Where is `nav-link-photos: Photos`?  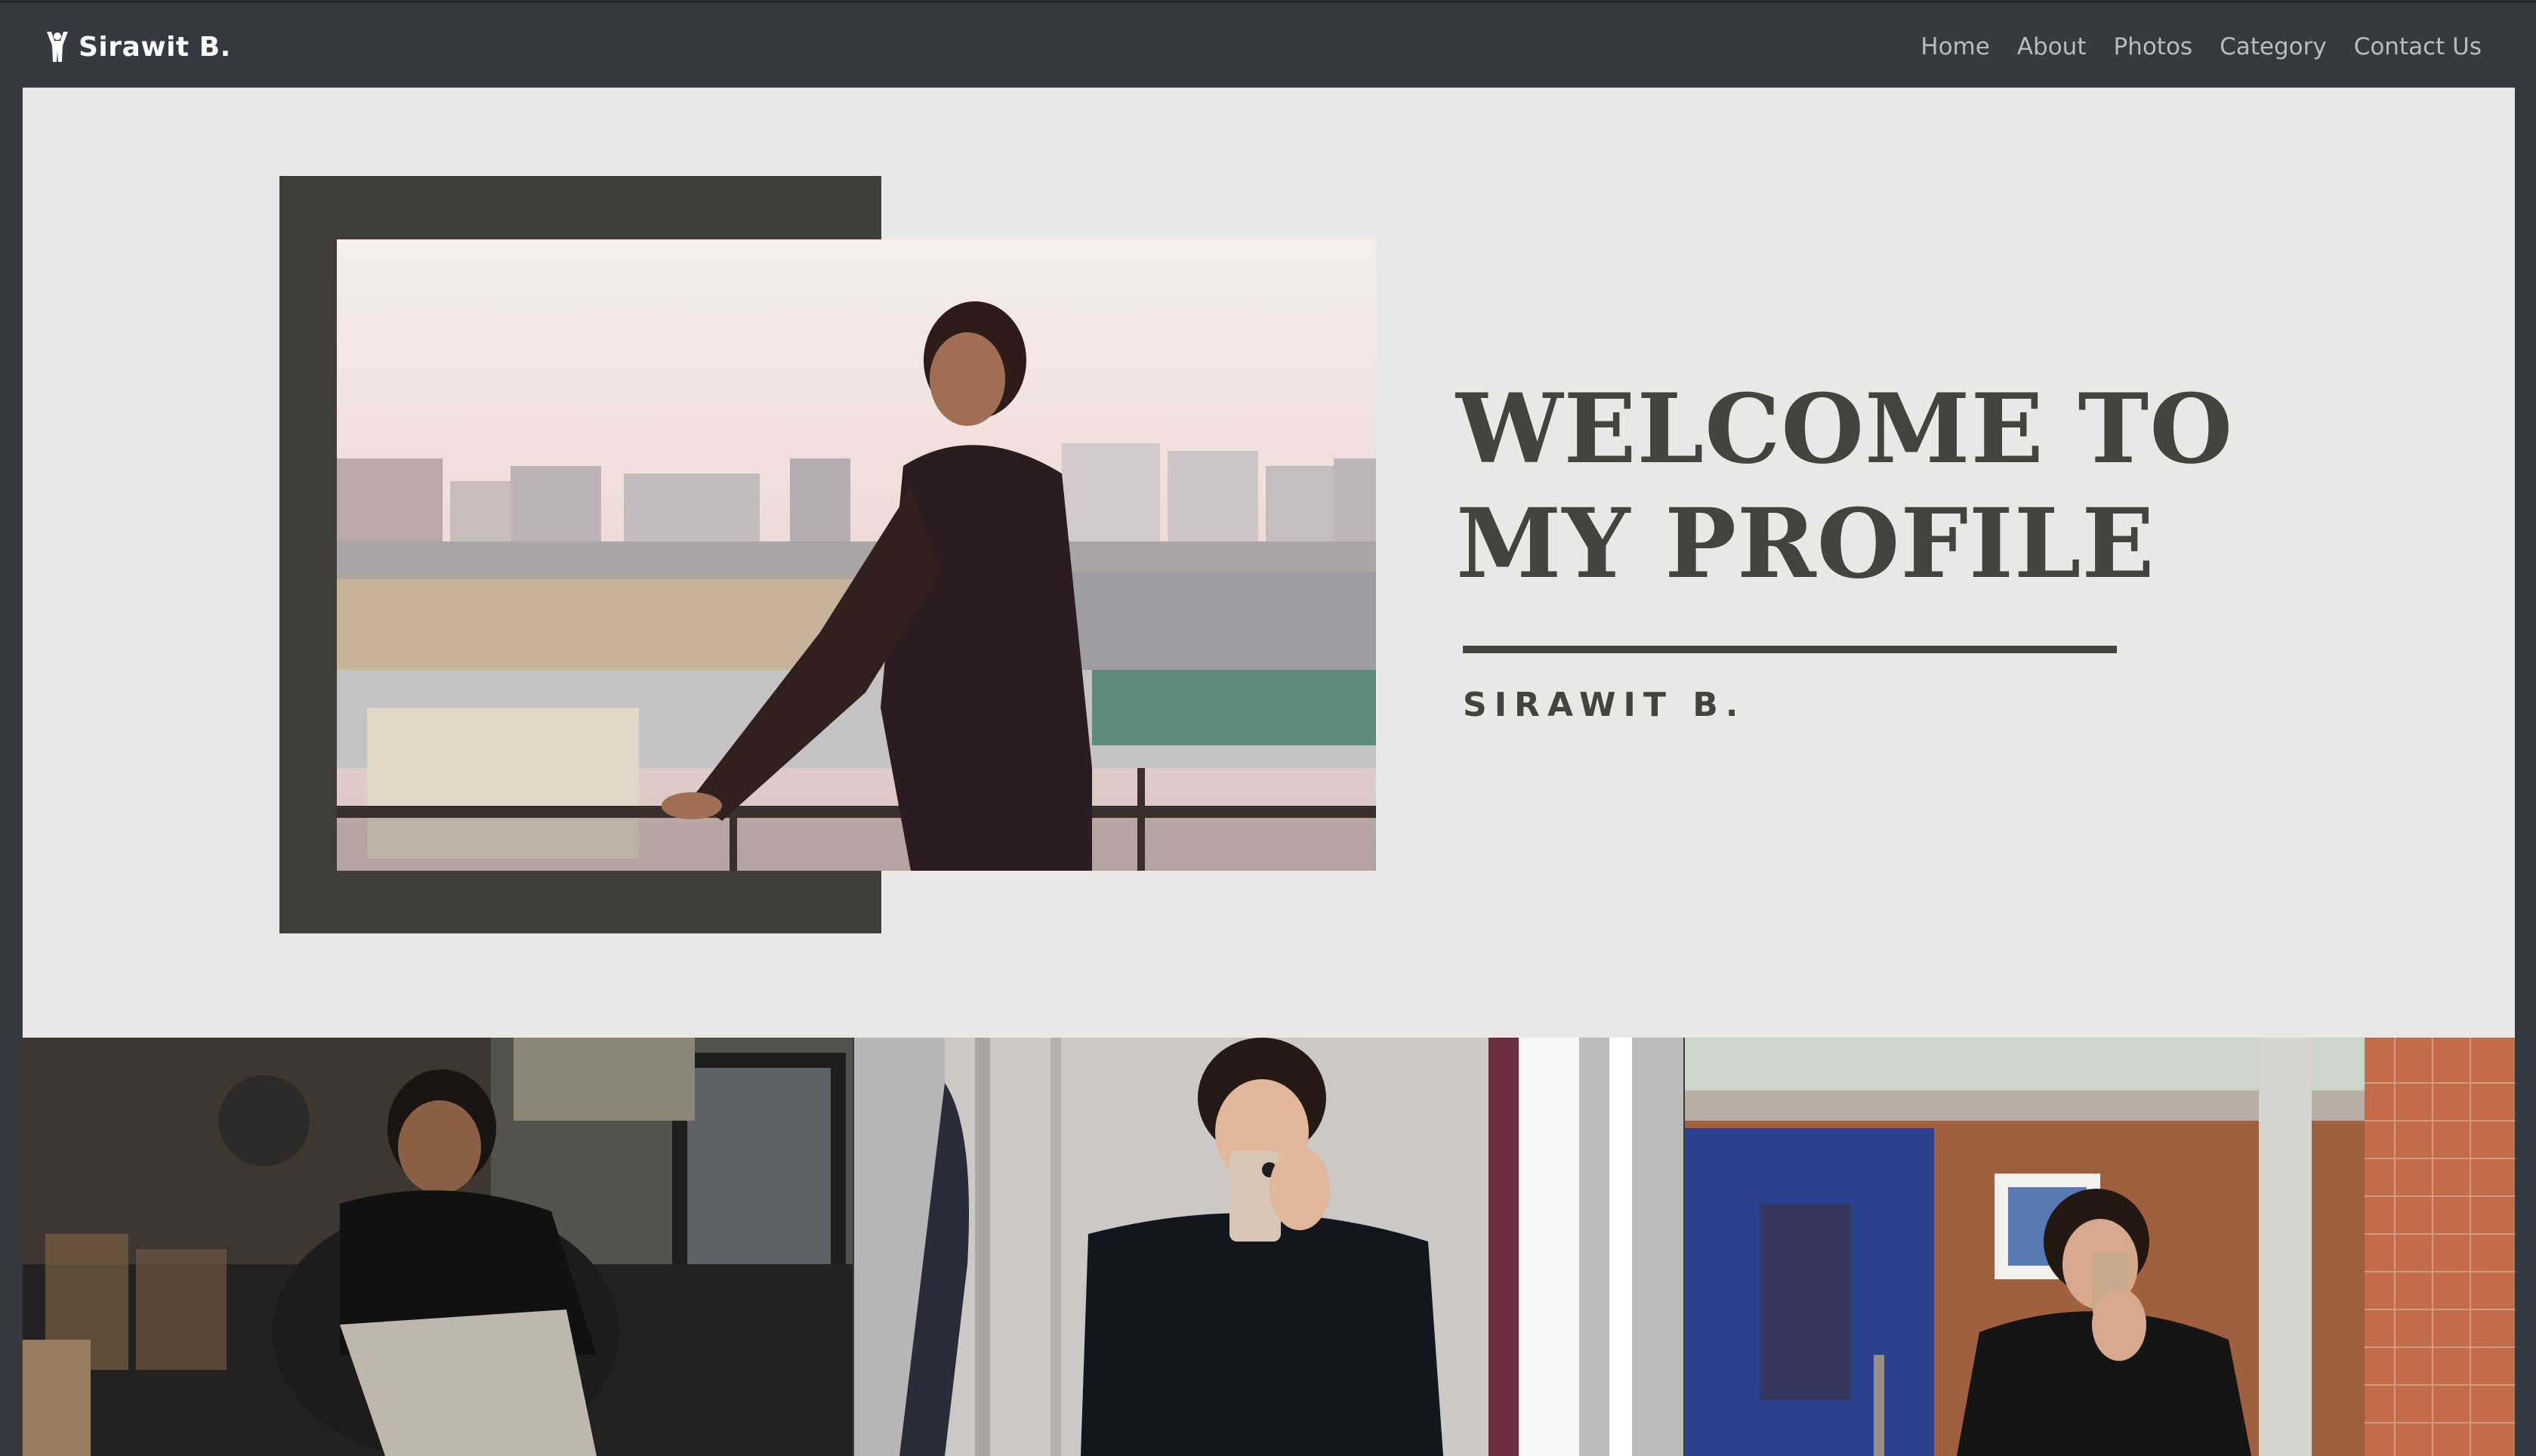
nav-link-photos: Photos is located at coordinates (2152, 46).